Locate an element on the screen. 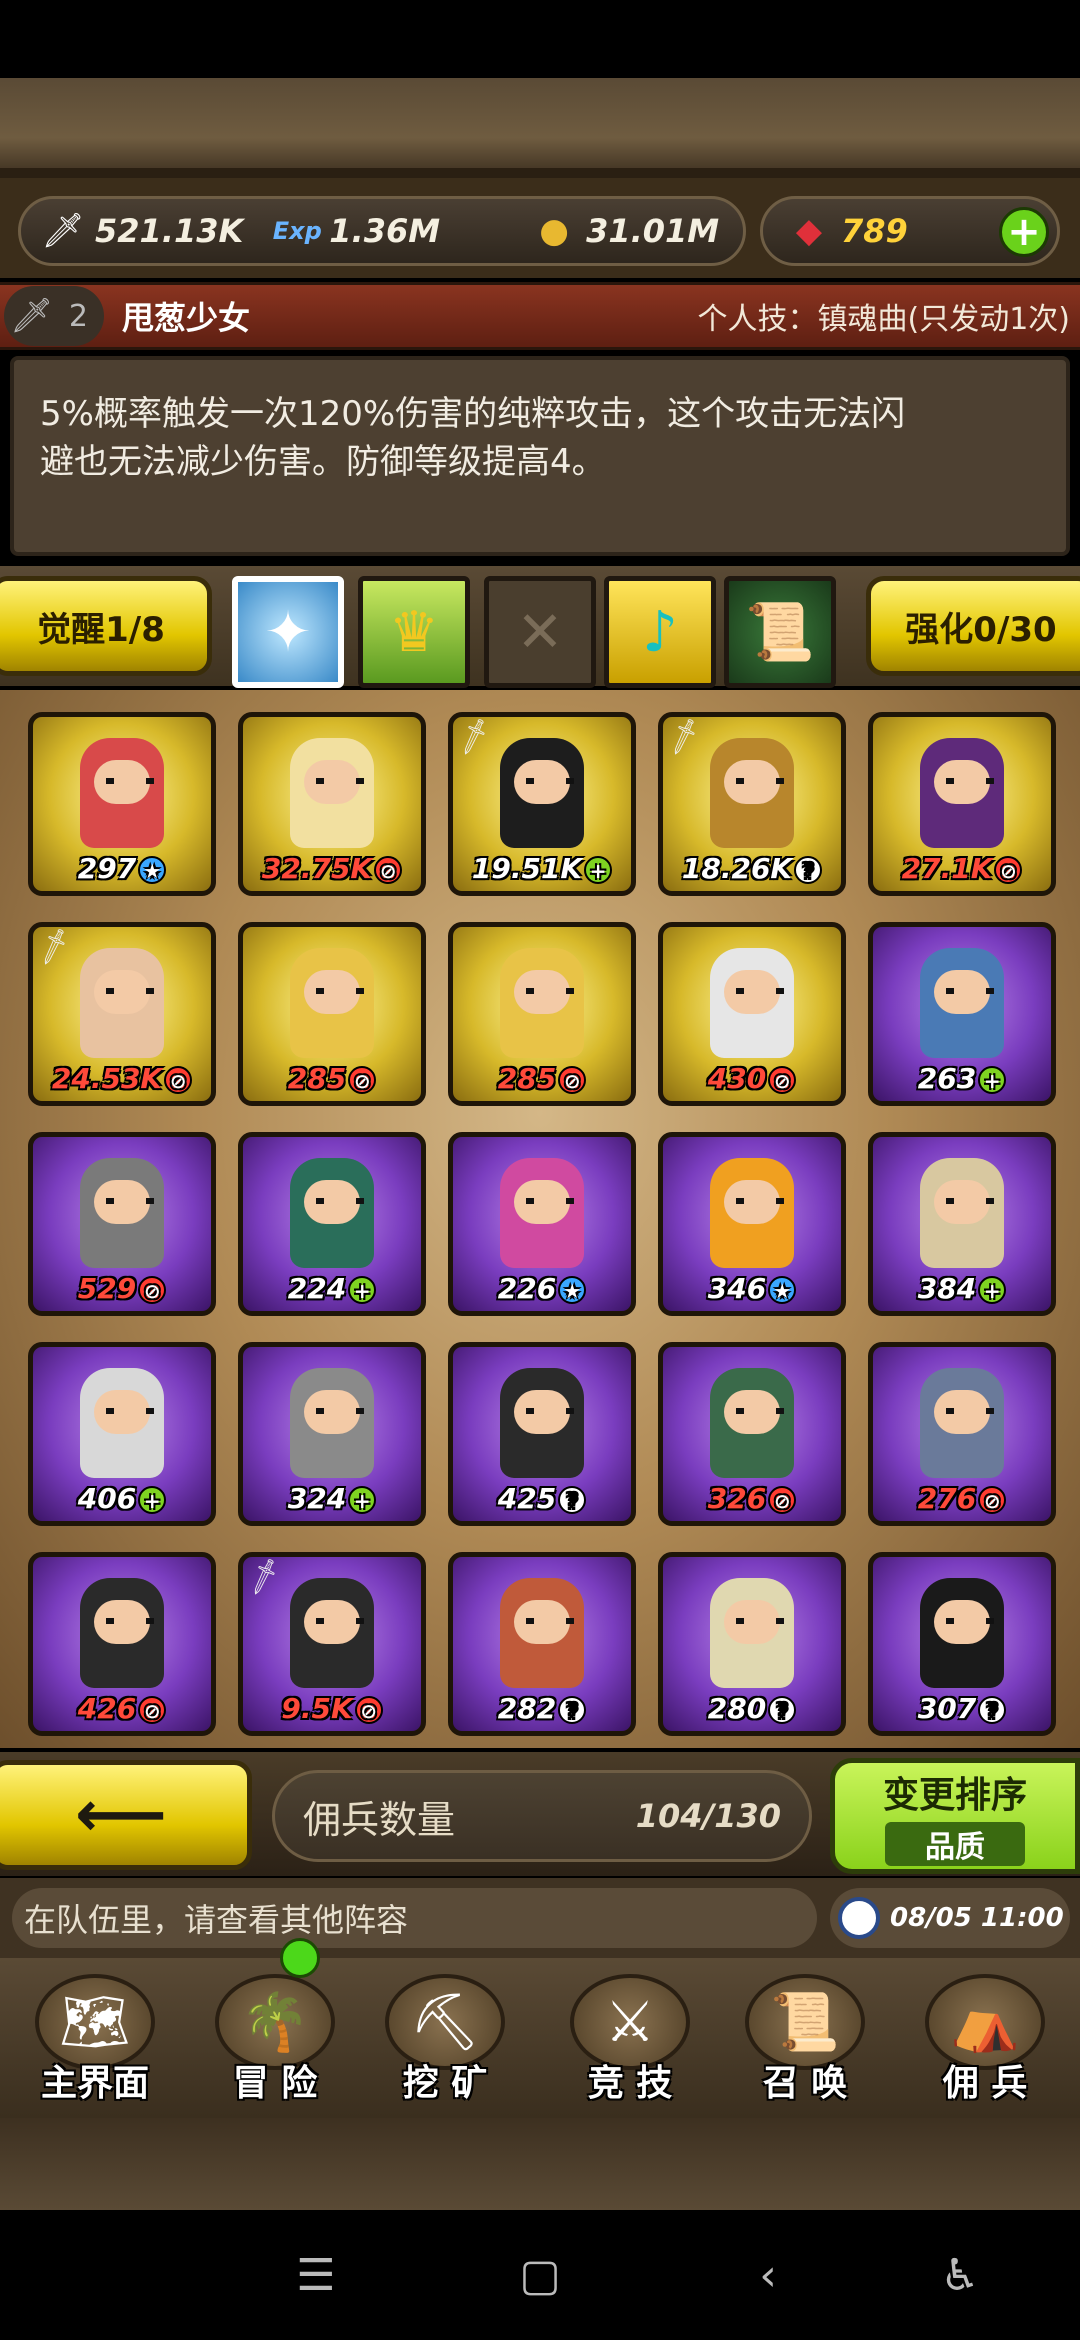 Image resolution: width=1080 pixels, height=2340 pixels. hero-card: 529 ⊘ is located at coordinates (122, 1224).